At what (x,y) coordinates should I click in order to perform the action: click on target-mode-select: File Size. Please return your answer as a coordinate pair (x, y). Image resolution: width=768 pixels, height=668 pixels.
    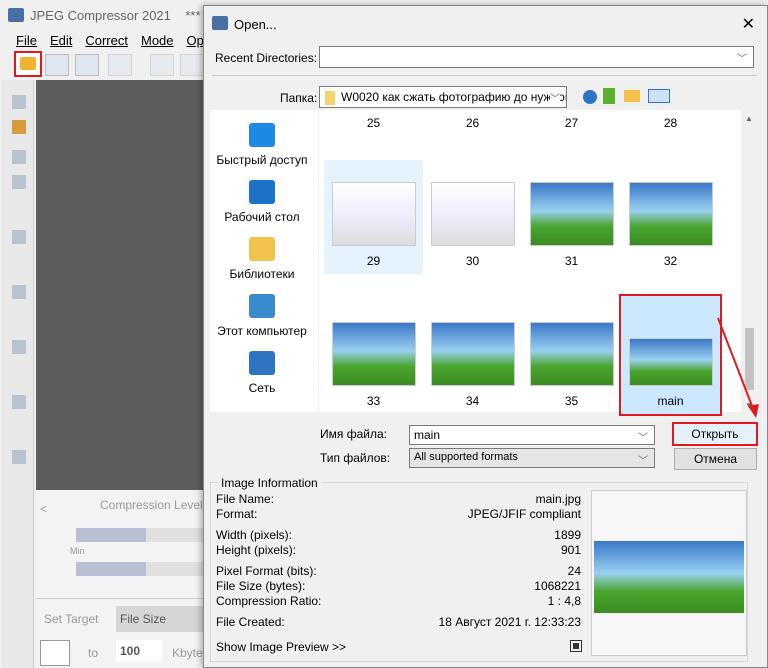
    Looking at the image, I should click on (161, 619).